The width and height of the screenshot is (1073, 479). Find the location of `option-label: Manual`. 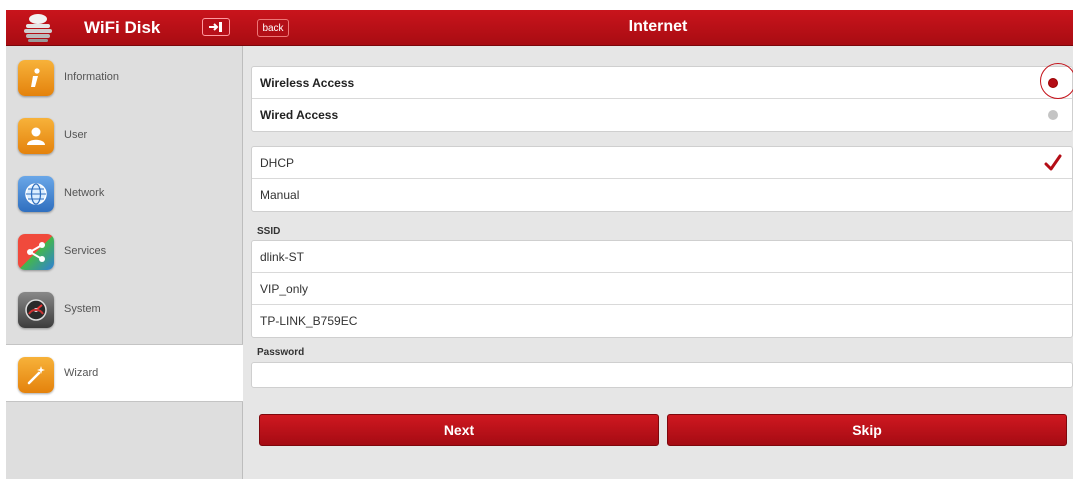

option-label: Manual is located at coordinates (280, 195).